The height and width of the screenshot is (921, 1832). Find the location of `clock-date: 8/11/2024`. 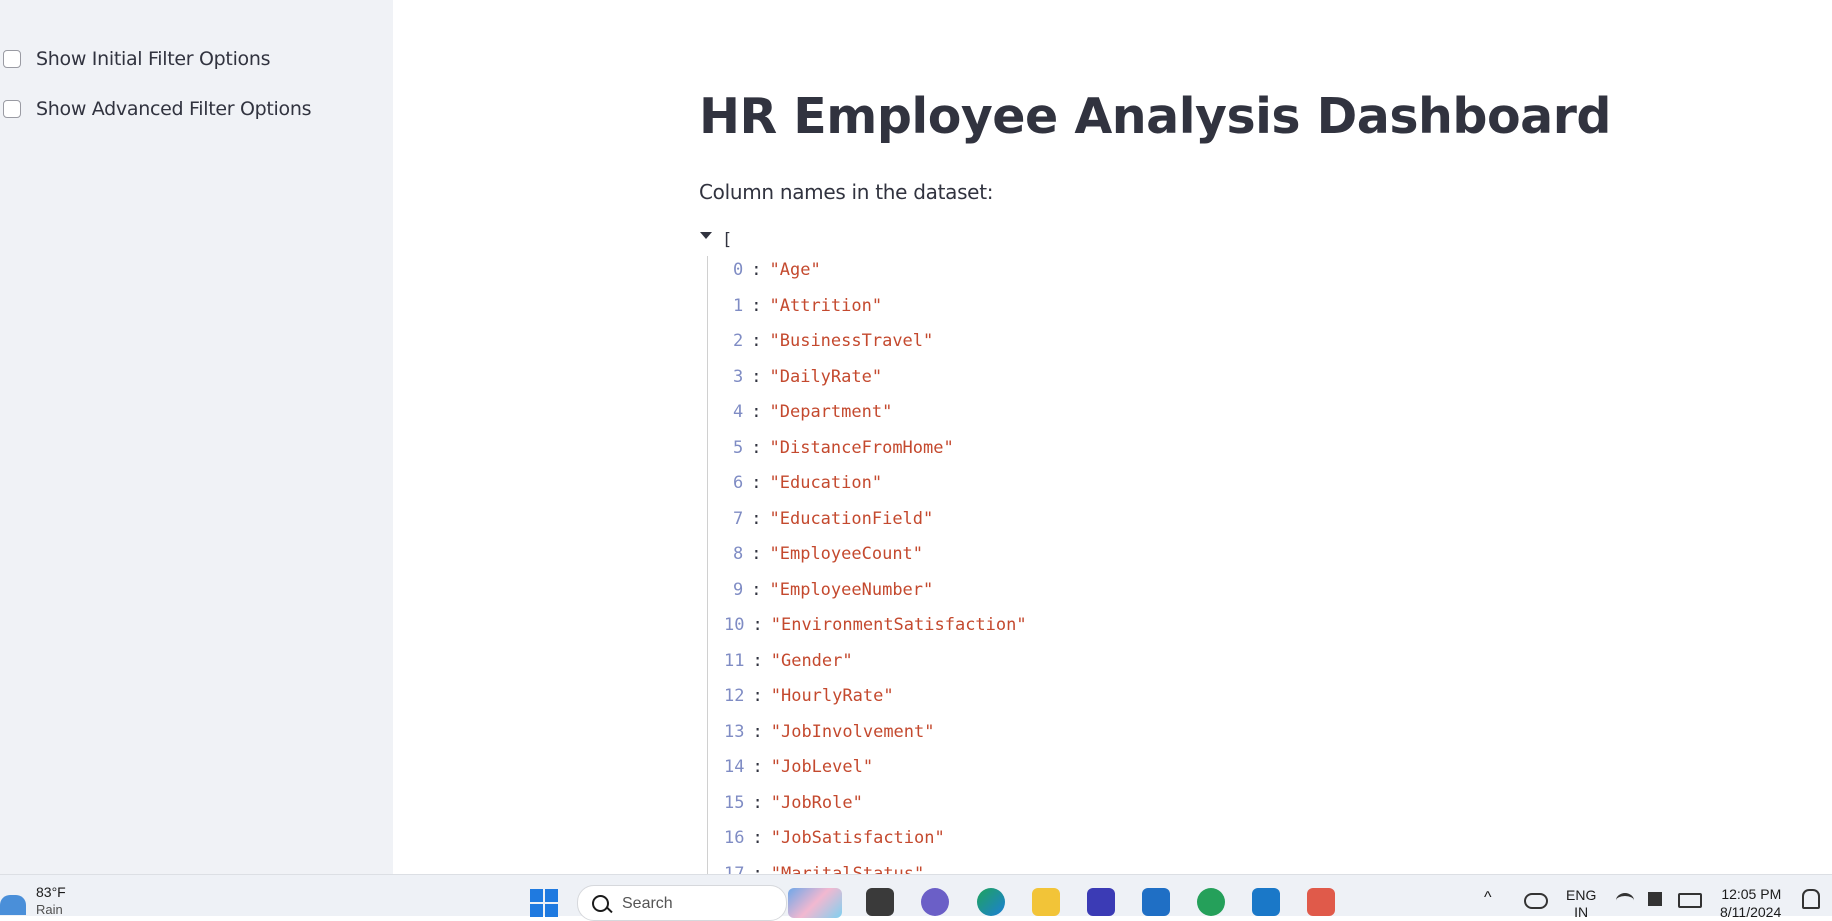

clock-date: 8/11/2024 is located at coordinates (1751, 912).